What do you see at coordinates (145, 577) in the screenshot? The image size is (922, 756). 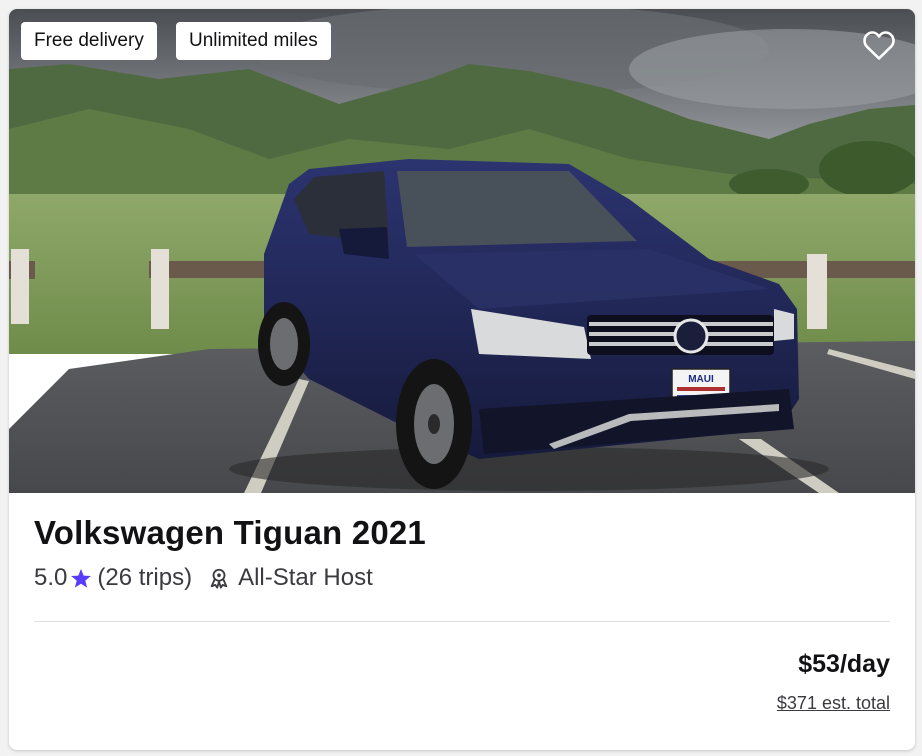 I see `trip-count: (26 trips)` at bounding box center [145, 577].